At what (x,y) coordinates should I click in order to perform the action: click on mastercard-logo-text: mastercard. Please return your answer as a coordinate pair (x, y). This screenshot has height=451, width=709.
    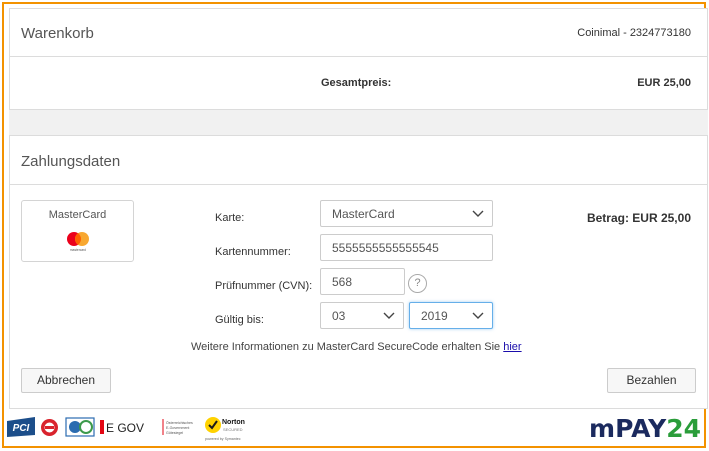
    Looking at the image, I should click on (78, 250).